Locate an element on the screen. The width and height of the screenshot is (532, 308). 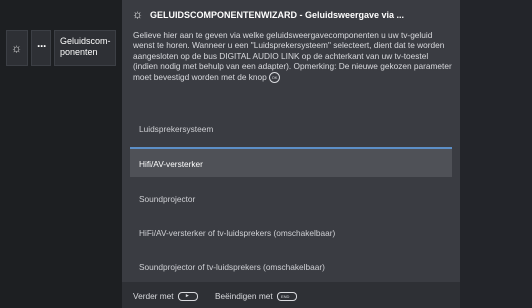
more-dots-icon: ··· is located at coordinates (42, 46).